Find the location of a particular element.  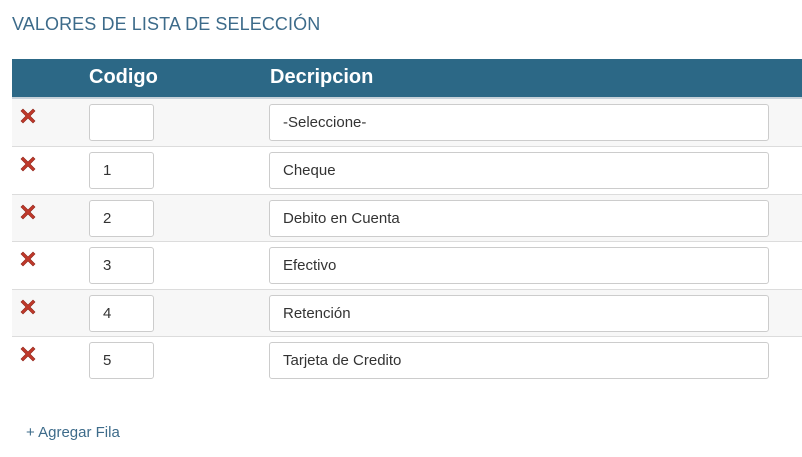

table-header: Codigo Decripcion is located at coordinates (407, 78).